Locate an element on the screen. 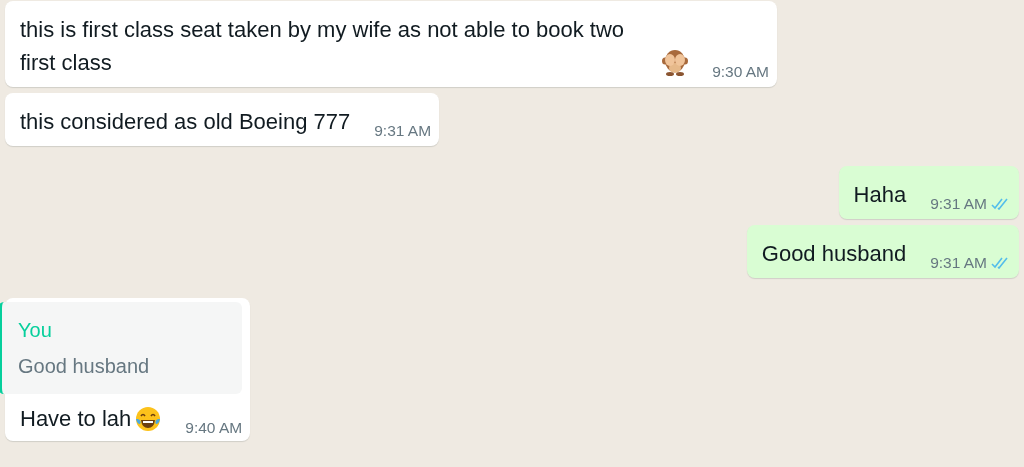 This screenshot has width=1024, height=467. message-time: 9:40 AM is located at coordinates (214, 428).